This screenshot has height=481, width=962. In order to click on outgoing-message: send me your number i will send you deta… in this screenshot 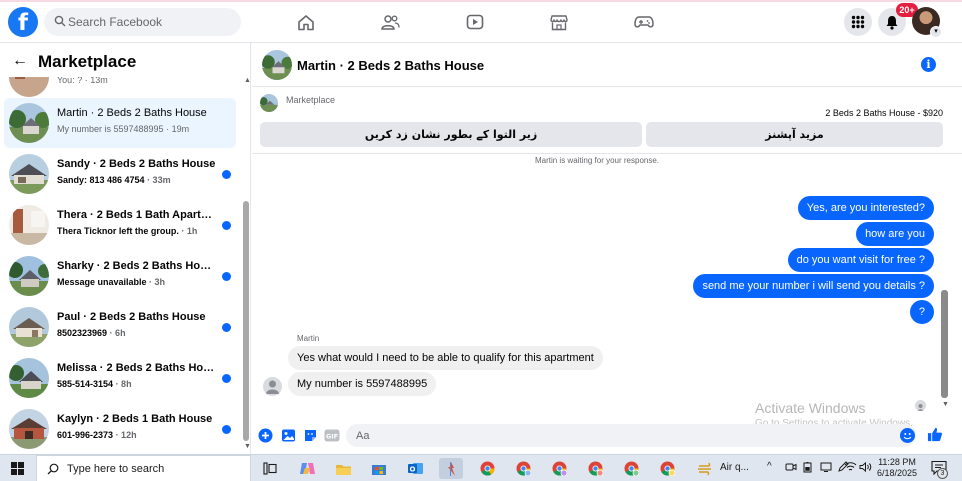, I will do `click(813, 286)`.